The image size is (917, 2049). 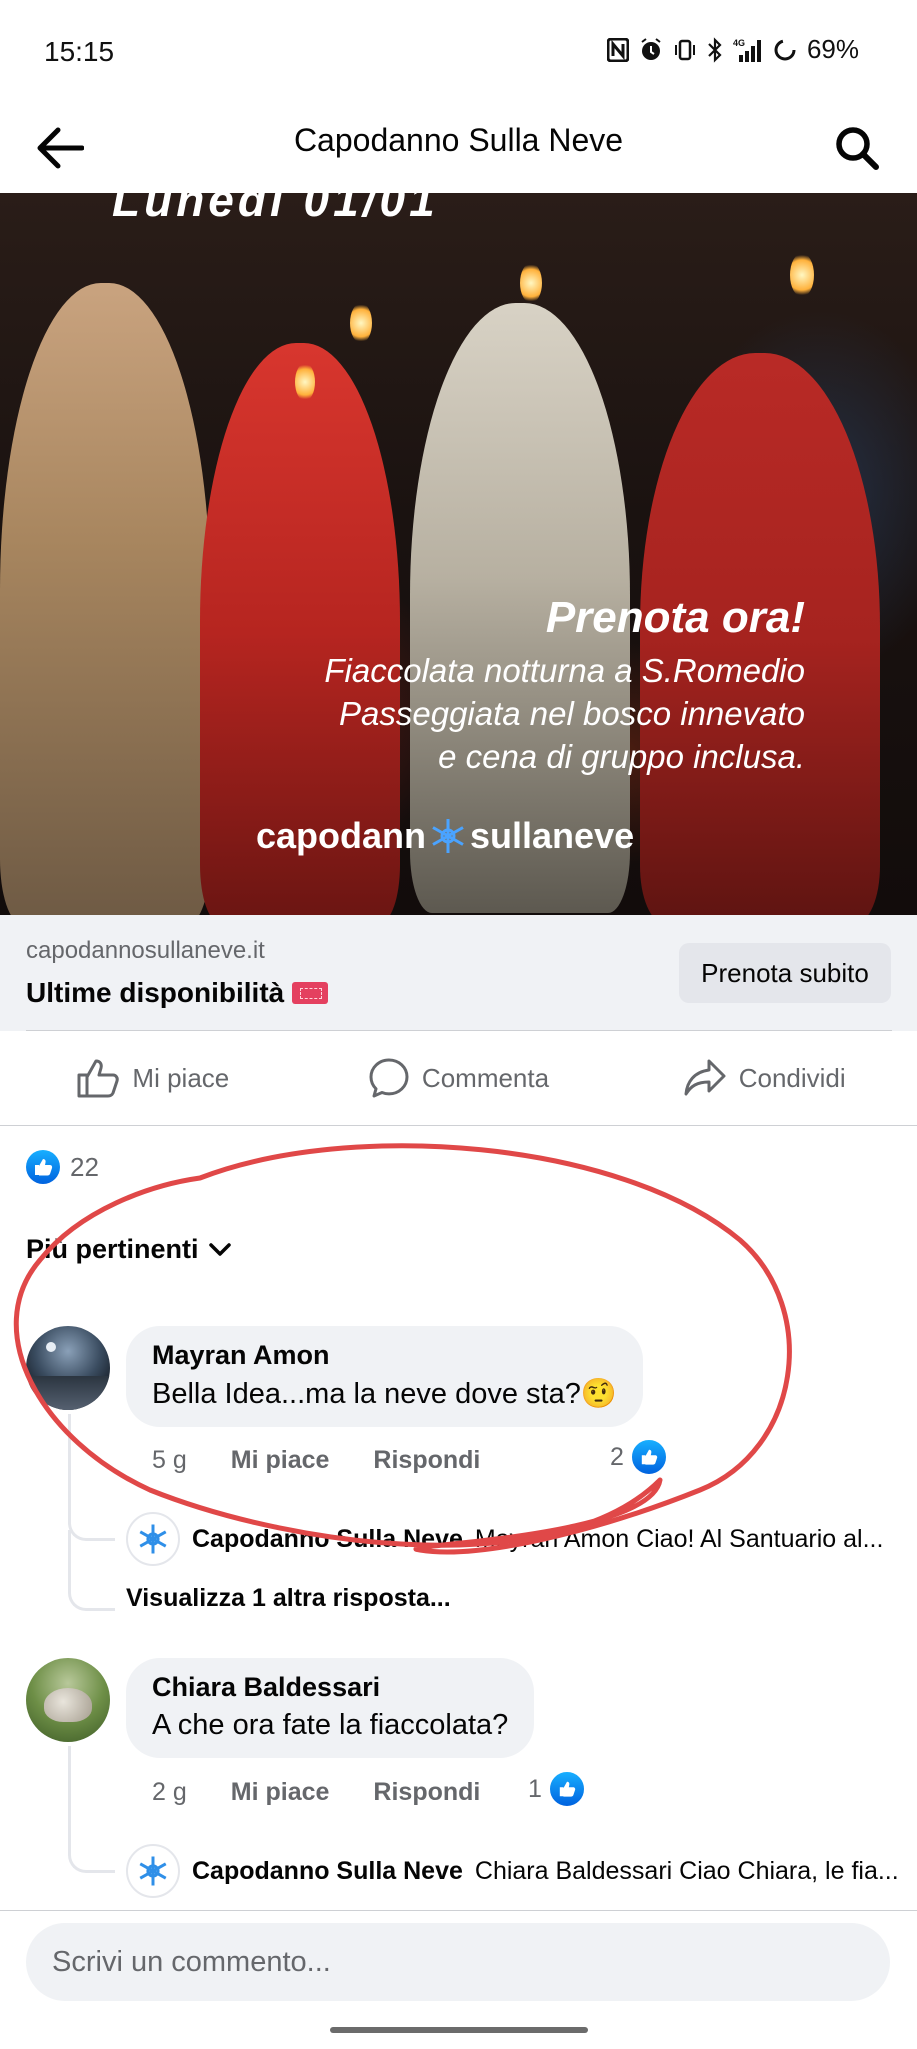 I want to click on reaction-summary: 22, so click(x=62, y=1167).